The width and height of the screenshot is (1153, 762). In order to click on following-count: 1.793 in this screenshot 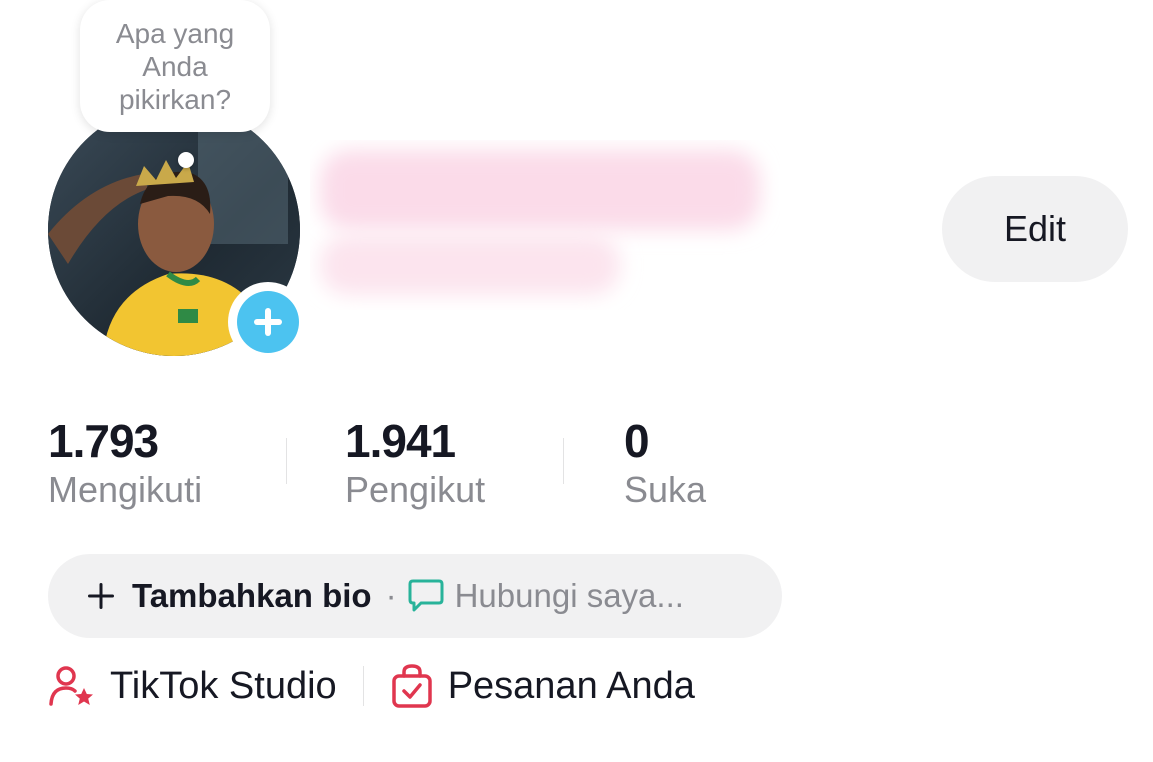, I will do `click(103, 441)`.